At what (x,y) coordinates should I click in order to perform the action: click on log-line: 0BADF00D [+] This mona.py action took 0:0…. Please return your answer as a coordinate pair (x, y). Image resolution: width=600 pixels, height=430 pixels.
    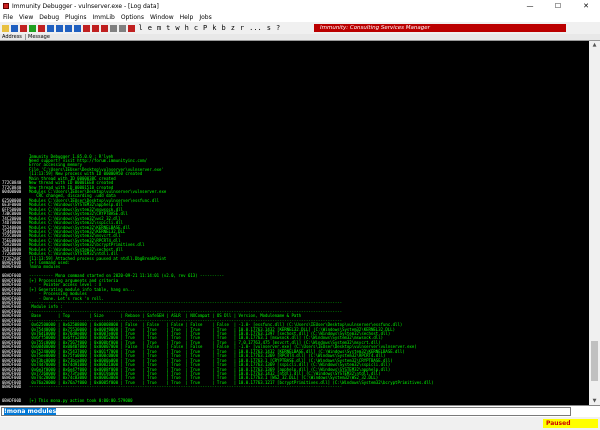
    Looking at the image, I should click on (294, 400).